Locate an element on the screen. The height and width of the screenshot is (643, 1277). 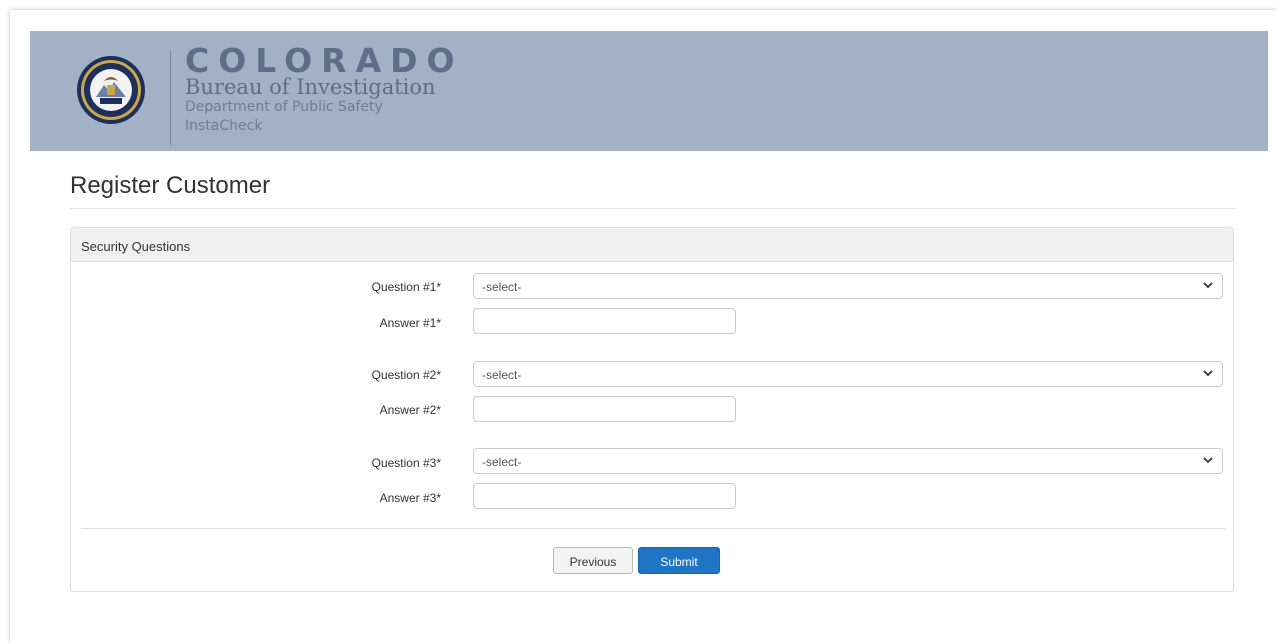
submit-button: Submit is located at coordinates (679, 560).